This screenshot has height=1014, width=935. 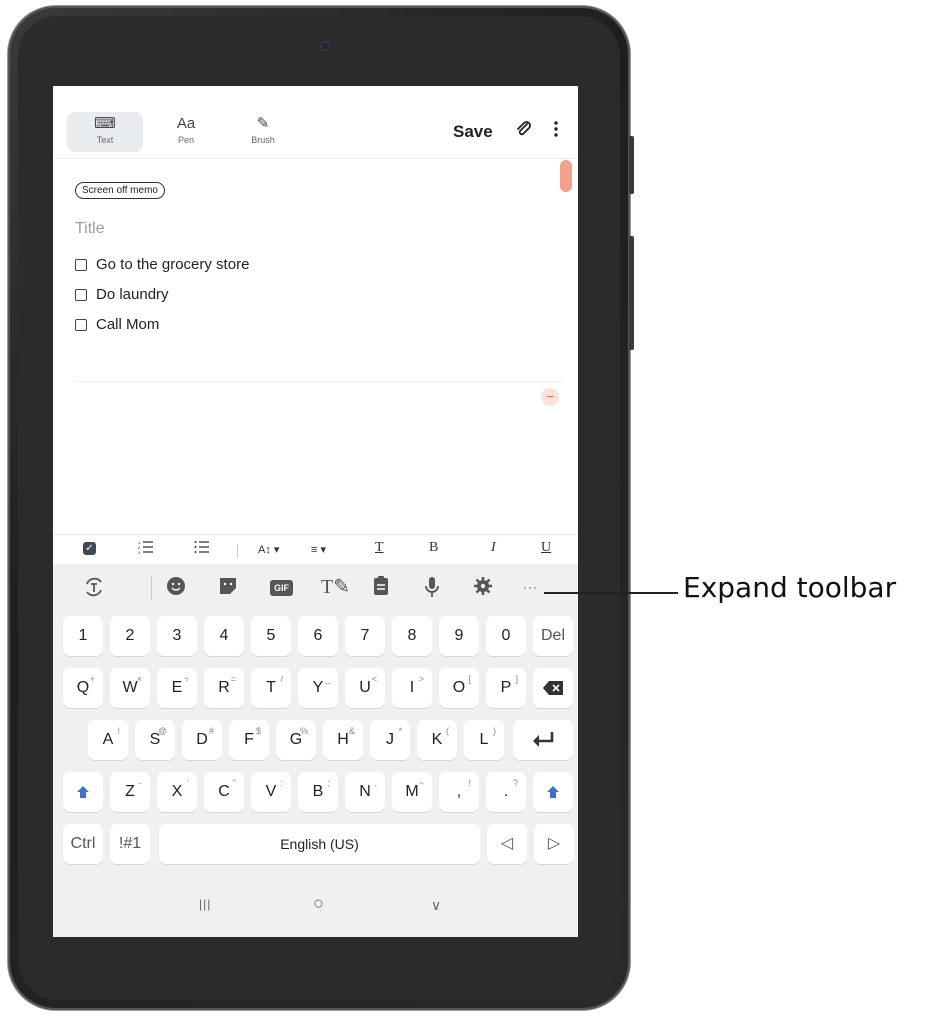 I want to click on checklist-item: Go to the grocery store, so click(x=162, y=264).